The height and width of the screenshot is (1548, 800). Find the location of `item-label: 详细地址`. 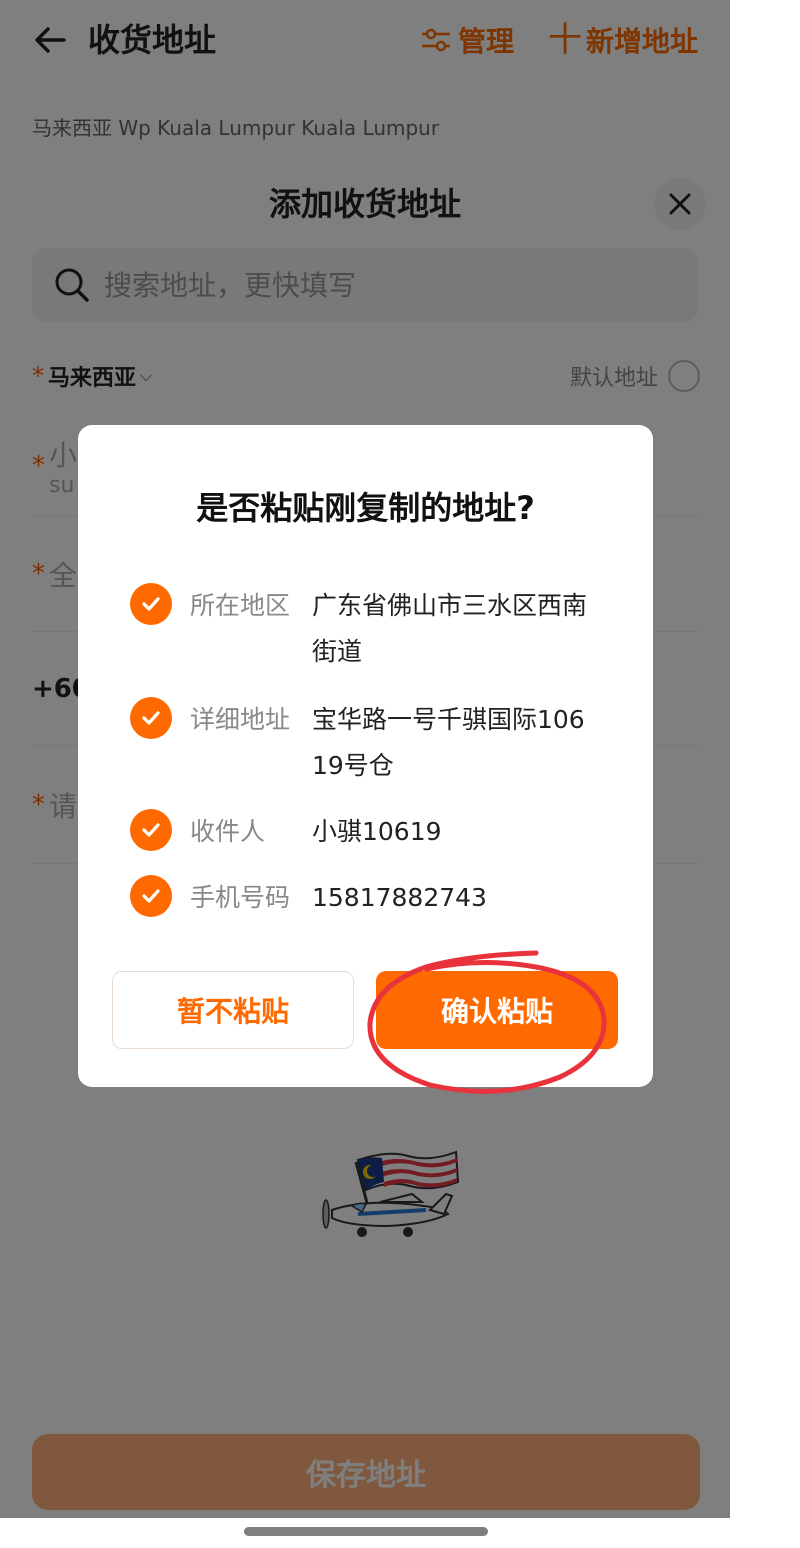

item-label: 详细地址 is located at coordinates (240, 719).